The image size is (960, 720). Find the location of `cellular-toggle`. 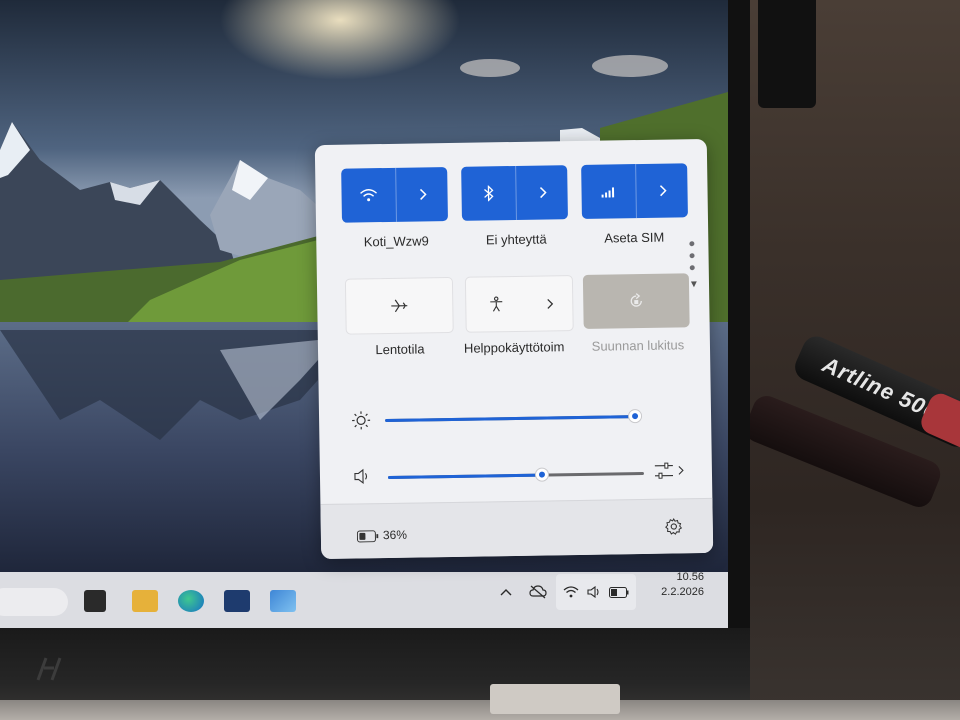

cellular-toggle is located at coordinates (609, 191).